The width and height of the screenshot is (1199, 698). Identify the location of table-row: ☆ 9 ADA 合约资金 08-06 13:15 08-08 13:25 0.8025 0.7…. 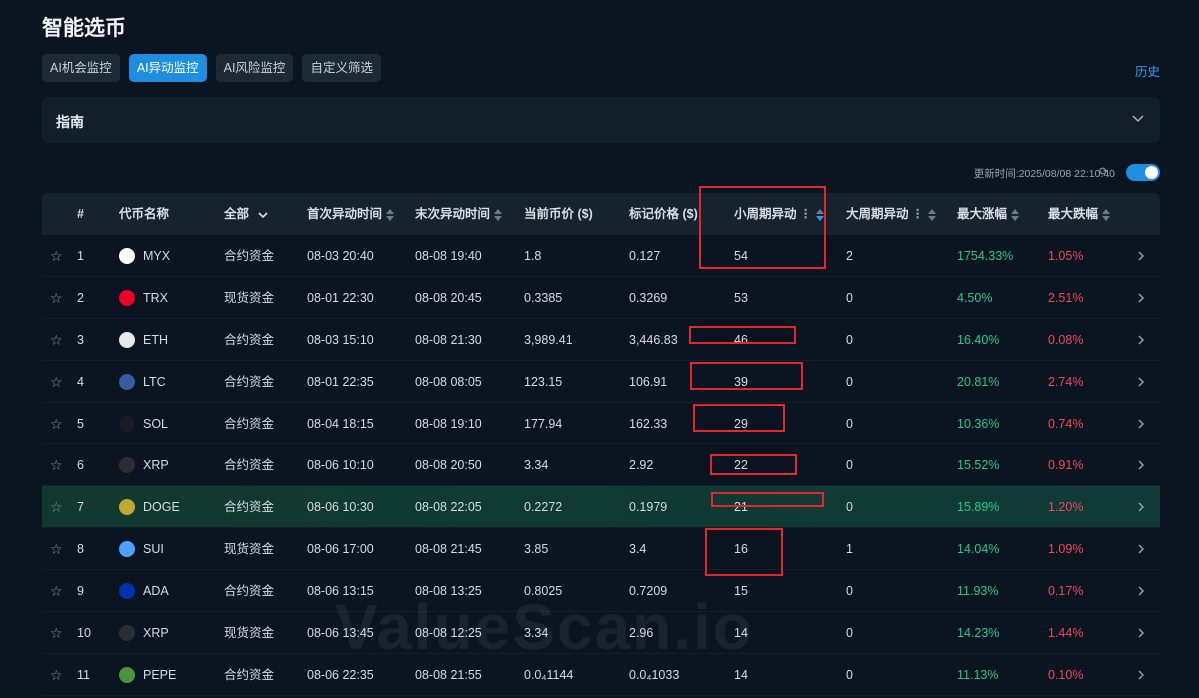
(601, 591).